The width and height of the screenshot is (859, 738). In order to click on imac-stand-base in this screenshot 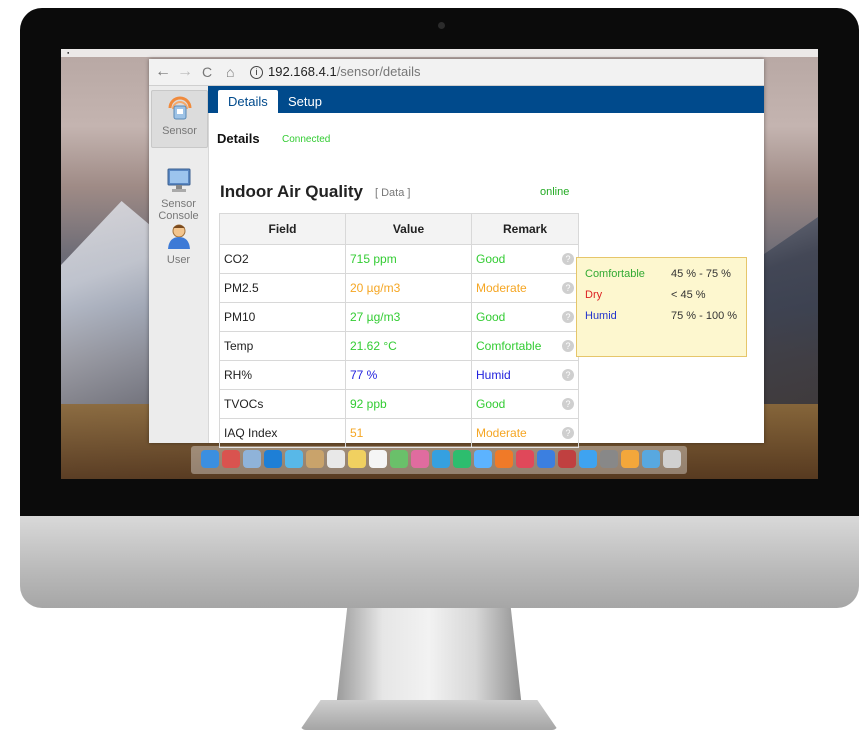, I will do `click(429, 715)`.